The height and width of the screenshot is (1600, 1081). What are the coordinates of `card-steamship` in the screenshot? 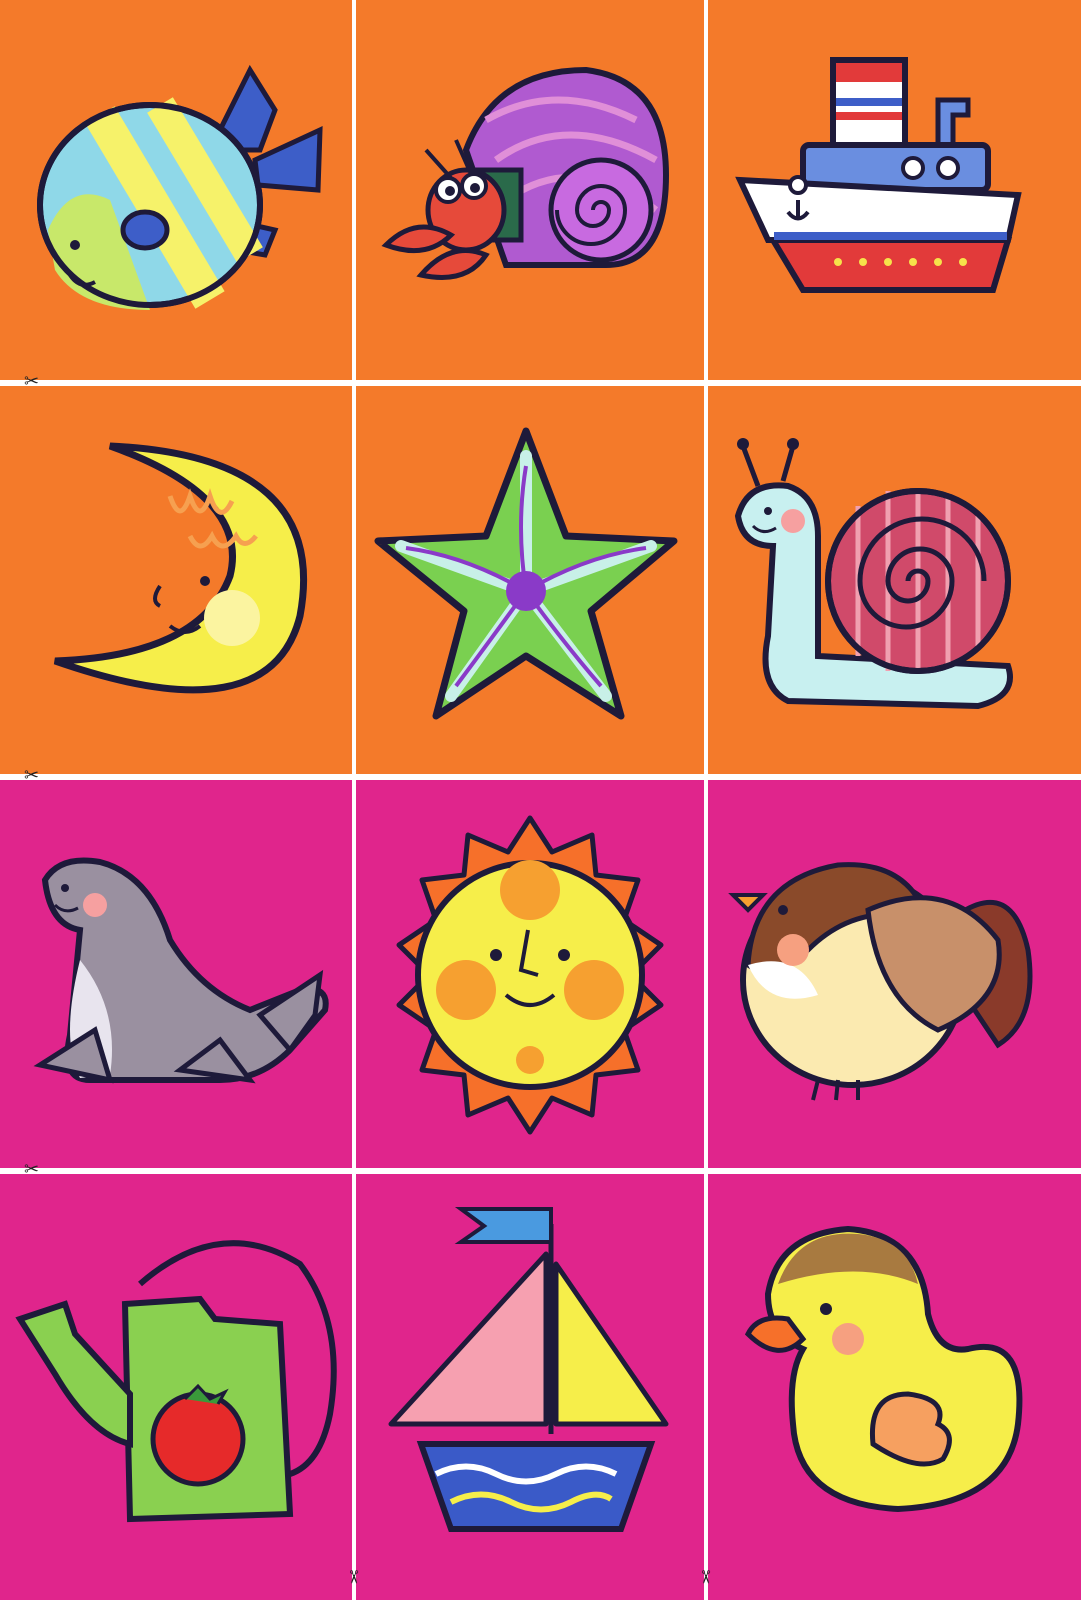 It's located at (894, 190).